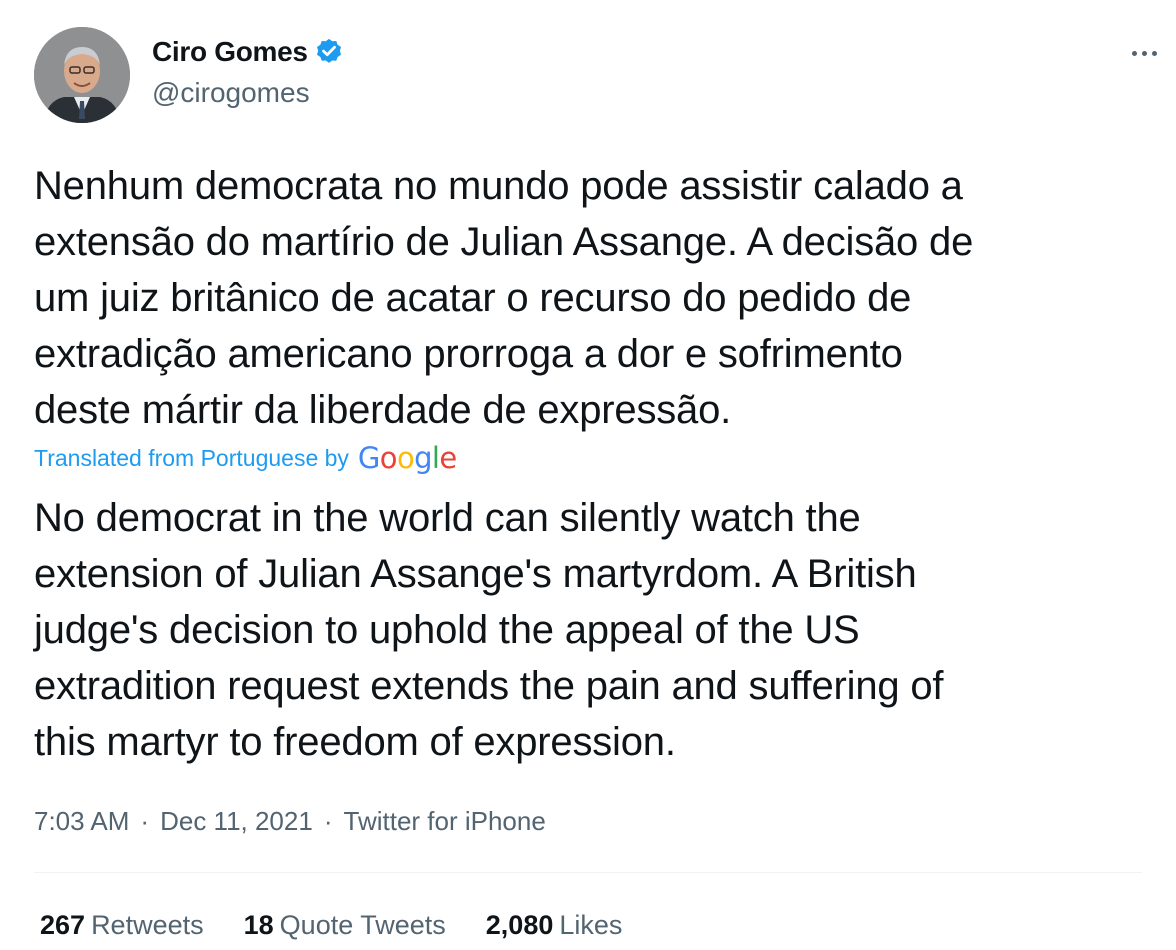 This screenshot has width=1176, height=950. Describe the element at coordinates (230, 52) in the screenshot. I see `author-name: Ciro Gomes` at that location.